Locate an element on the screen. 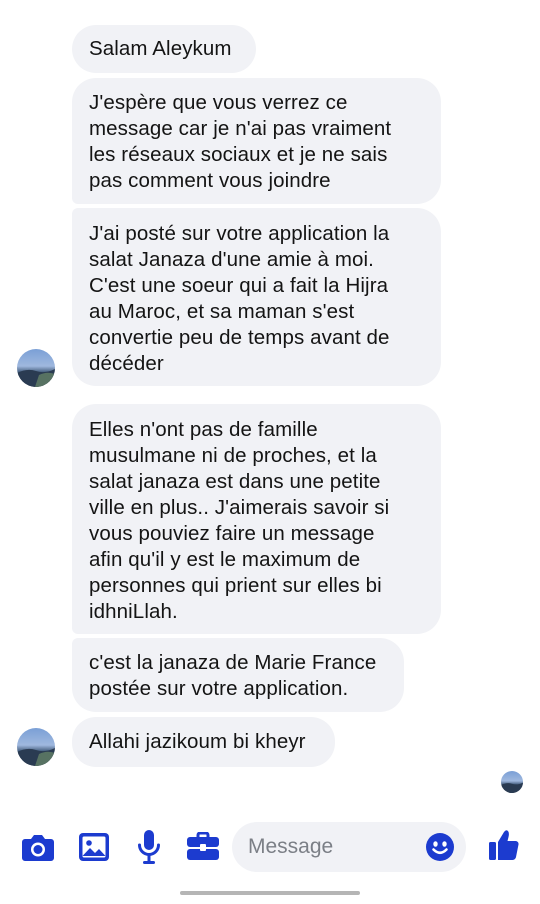 The image size is (540, 904). message-input is located at coordinates (333, 847).